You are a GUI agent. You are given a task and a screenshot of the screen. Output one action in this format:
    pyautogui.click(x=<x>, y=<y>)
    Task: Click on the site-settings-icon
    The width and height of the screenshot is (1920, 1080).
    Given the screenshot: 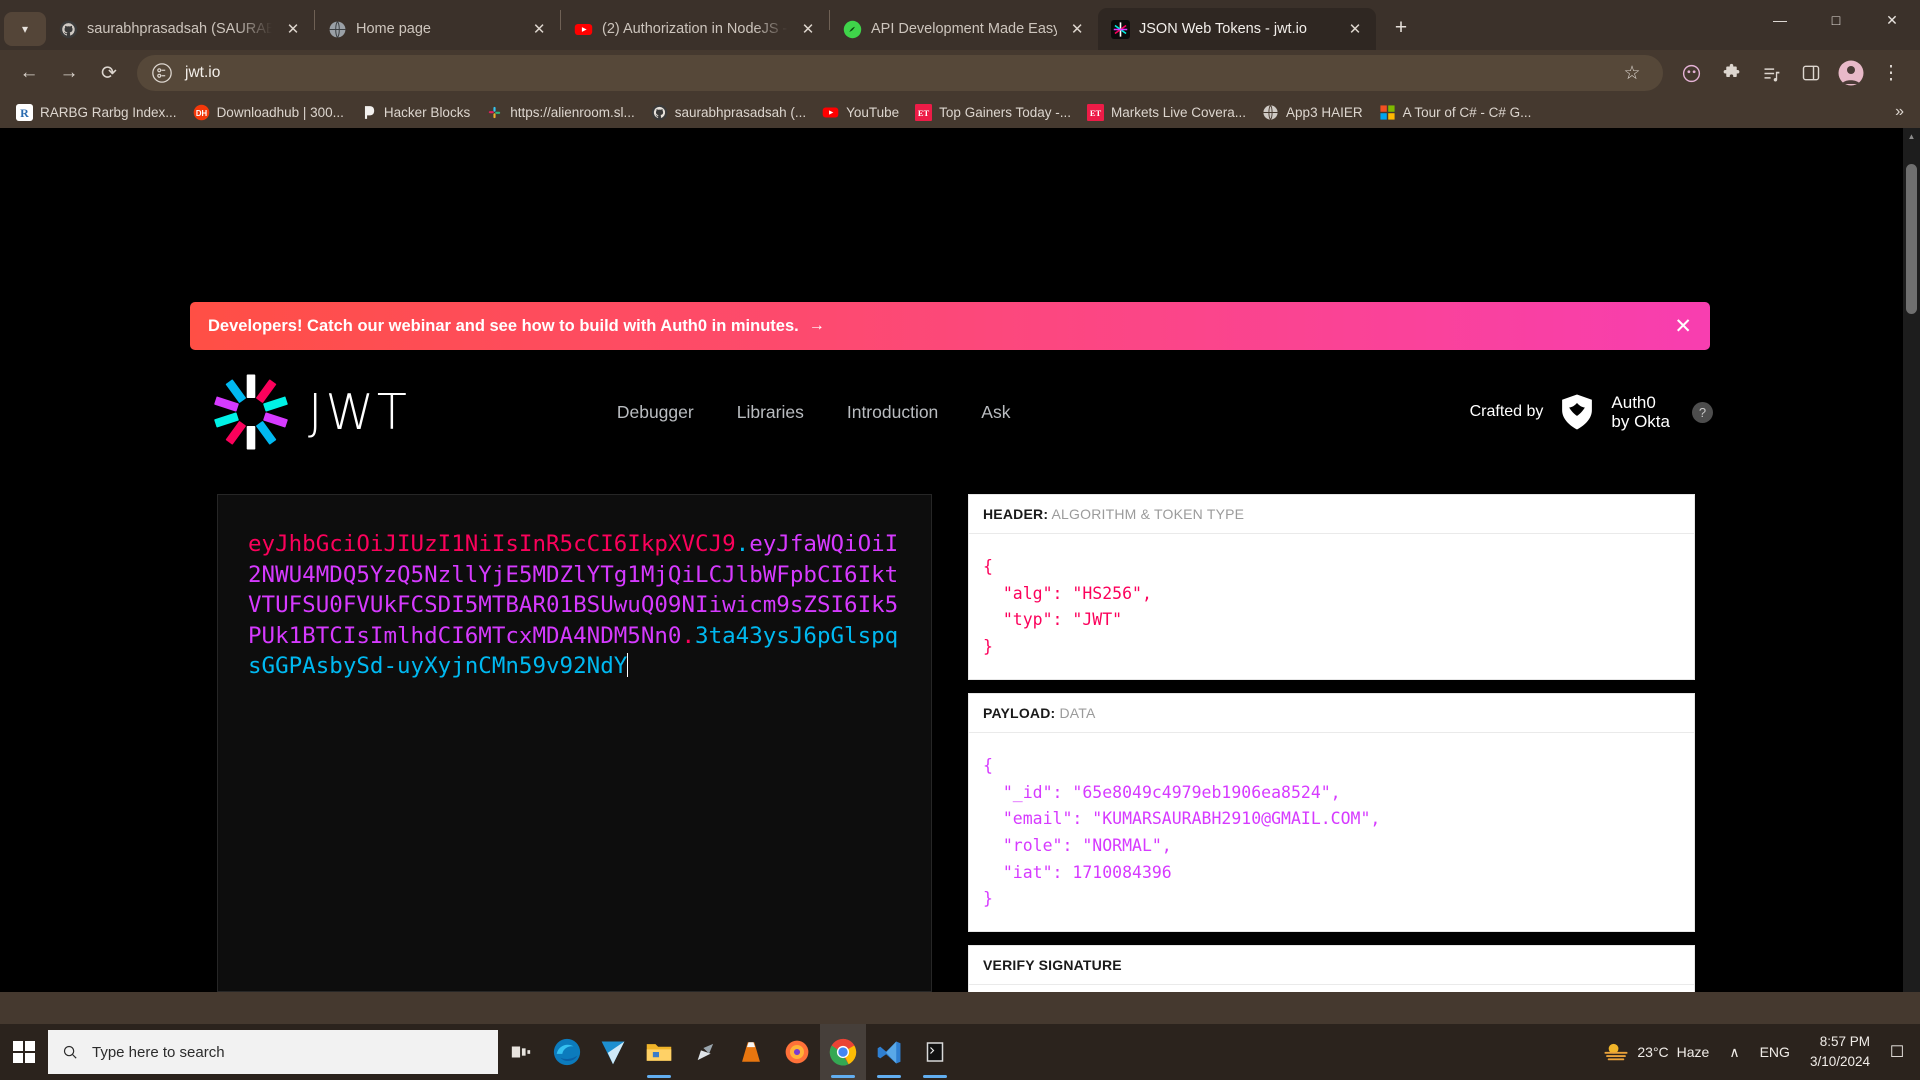 What is the action you would take?
    pyautogui.click(x=162, y=73)
    